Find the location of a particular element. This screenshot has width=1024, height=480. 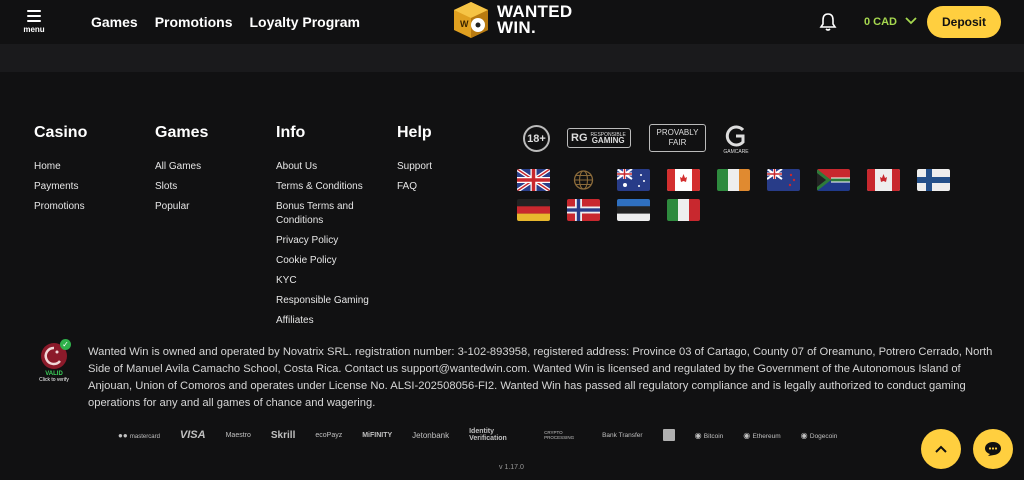

logo-text: WANTED WIN. is located at coordinates (534, 20).